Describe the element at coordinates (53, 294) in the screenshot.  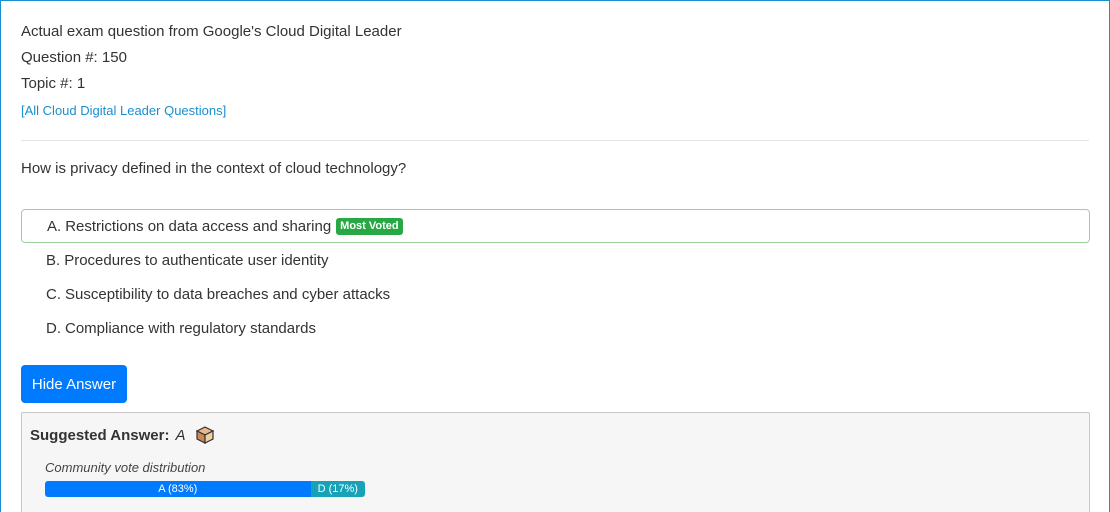
I see `choice-letter: C.` at that location.